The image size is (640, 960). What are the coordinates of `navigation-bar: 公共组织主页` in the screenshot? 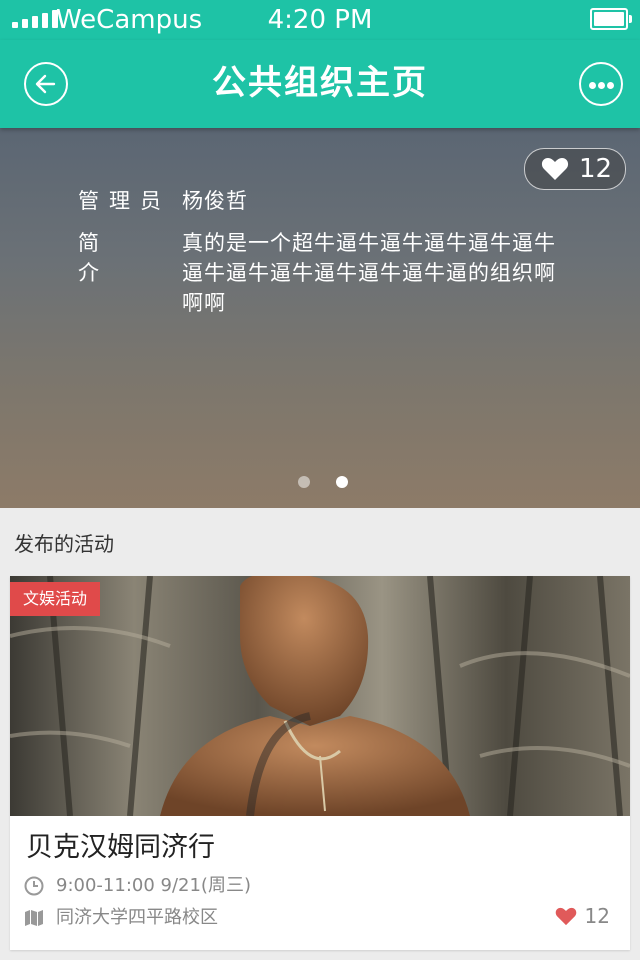 It's located at (320, 84).